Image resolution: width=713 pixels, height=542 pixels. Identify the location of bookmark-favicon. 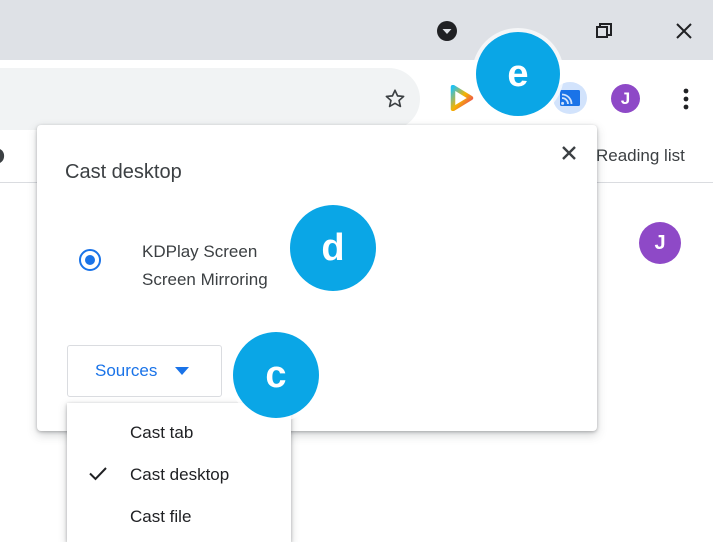
(7, 156).